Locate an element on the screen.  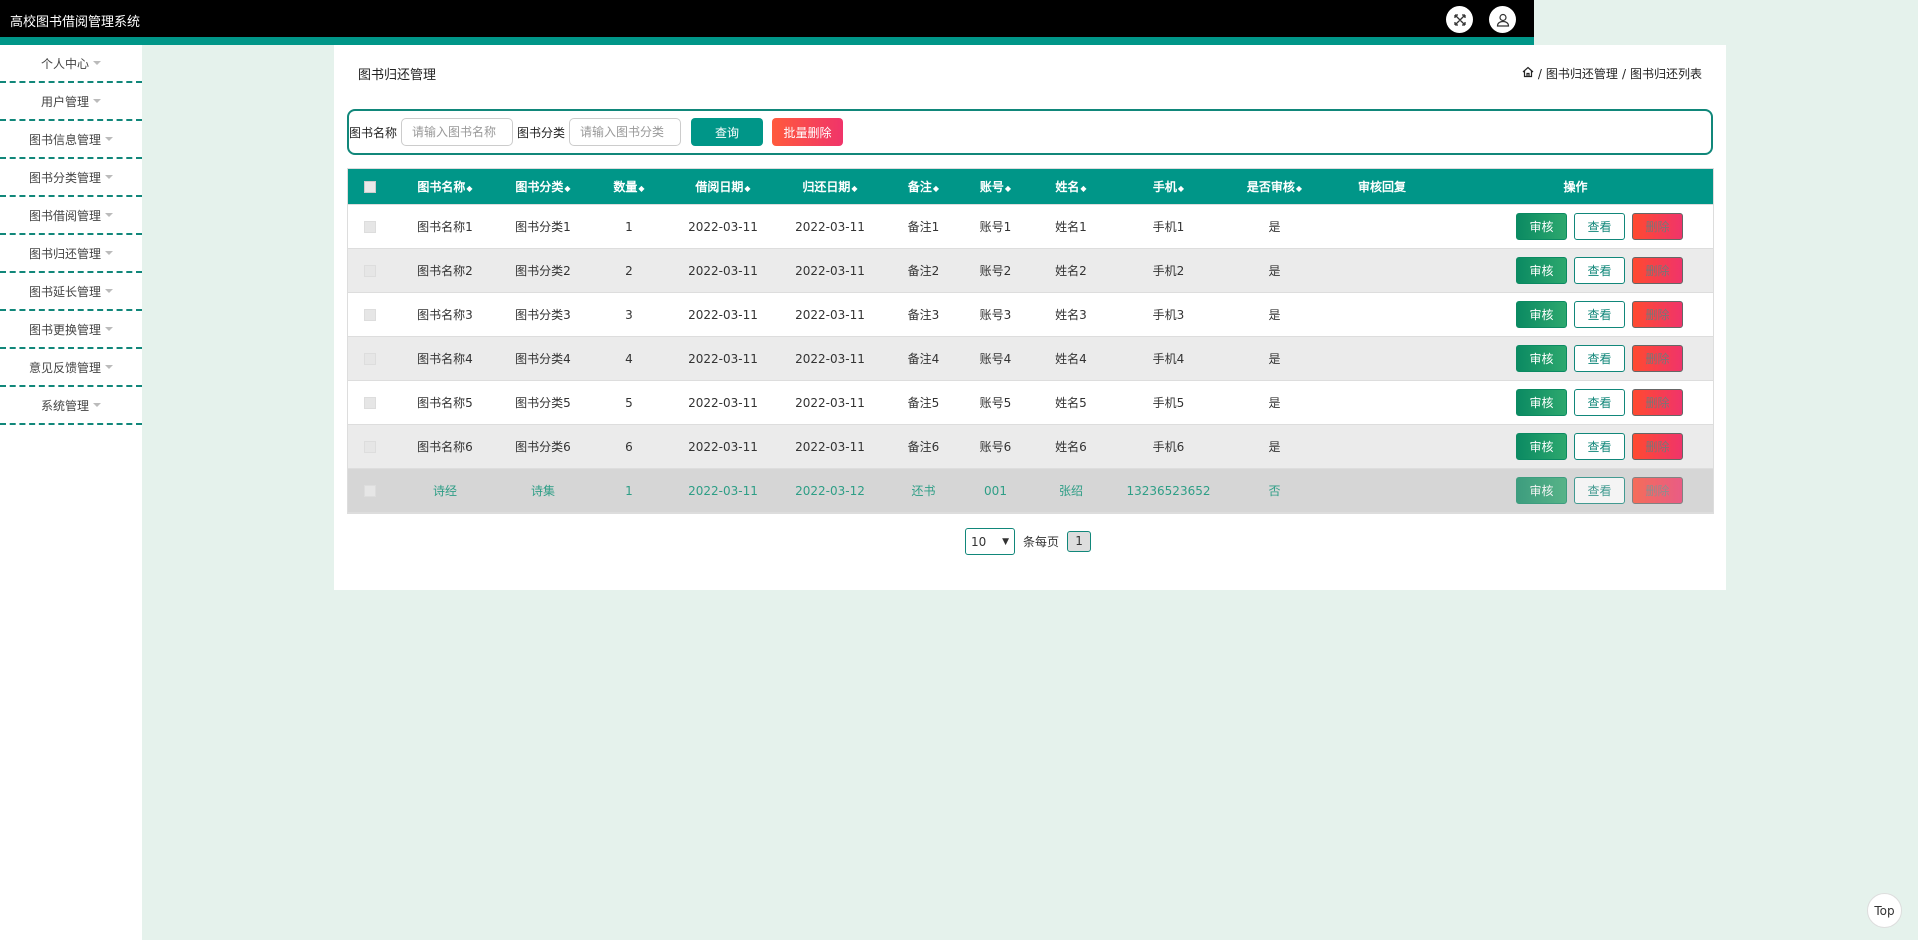
table-cell: 诗经 is located at coordinates (444, 491).